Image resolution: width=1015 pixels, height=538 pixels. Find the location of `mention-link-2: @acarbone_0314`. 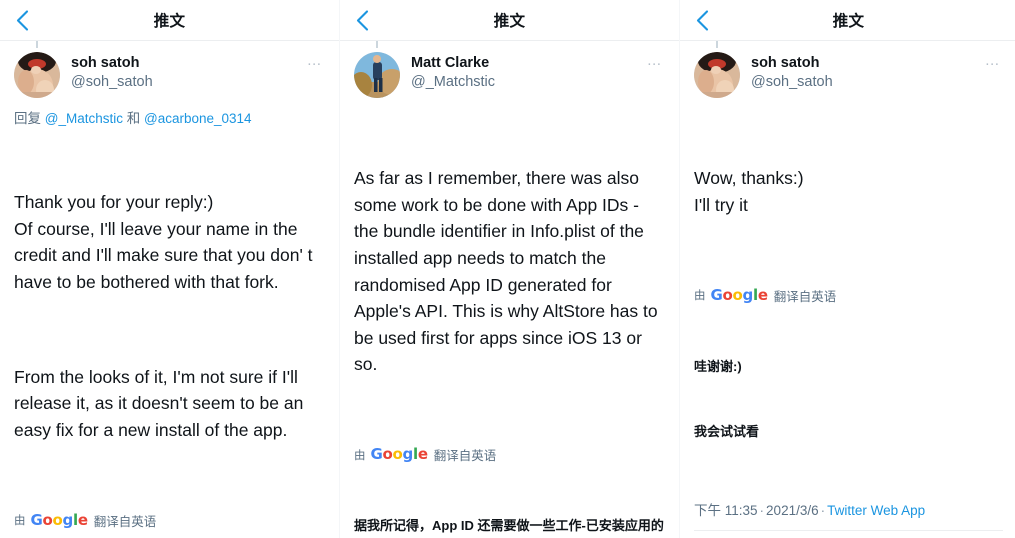

mention-link-2: @acarbone_0314 is located at coordinates (198, 118).